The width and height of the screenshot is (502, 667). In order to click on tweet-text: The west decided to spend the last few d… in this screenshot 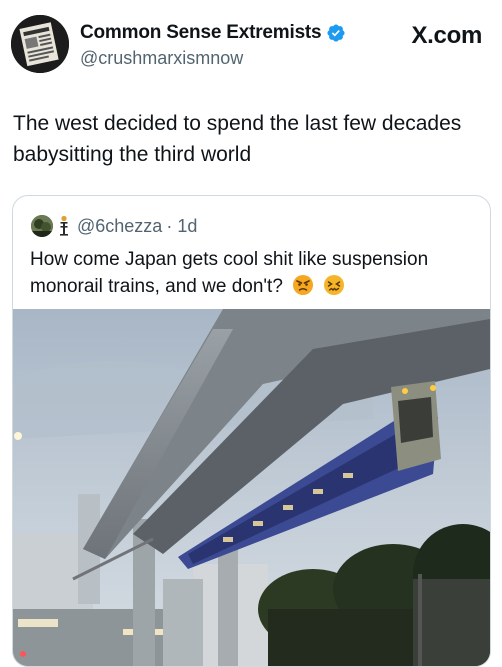, I will do `click(237, 139)`.